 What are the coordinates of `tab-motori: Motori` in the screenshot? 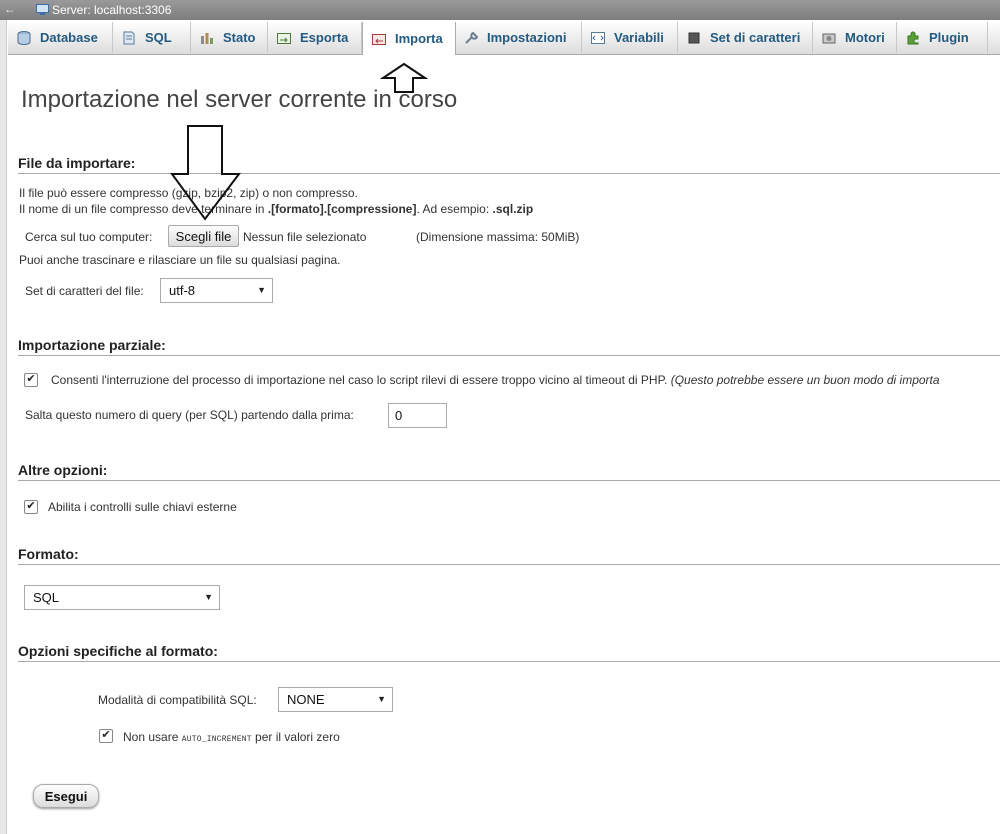 It's located at (855, 37).